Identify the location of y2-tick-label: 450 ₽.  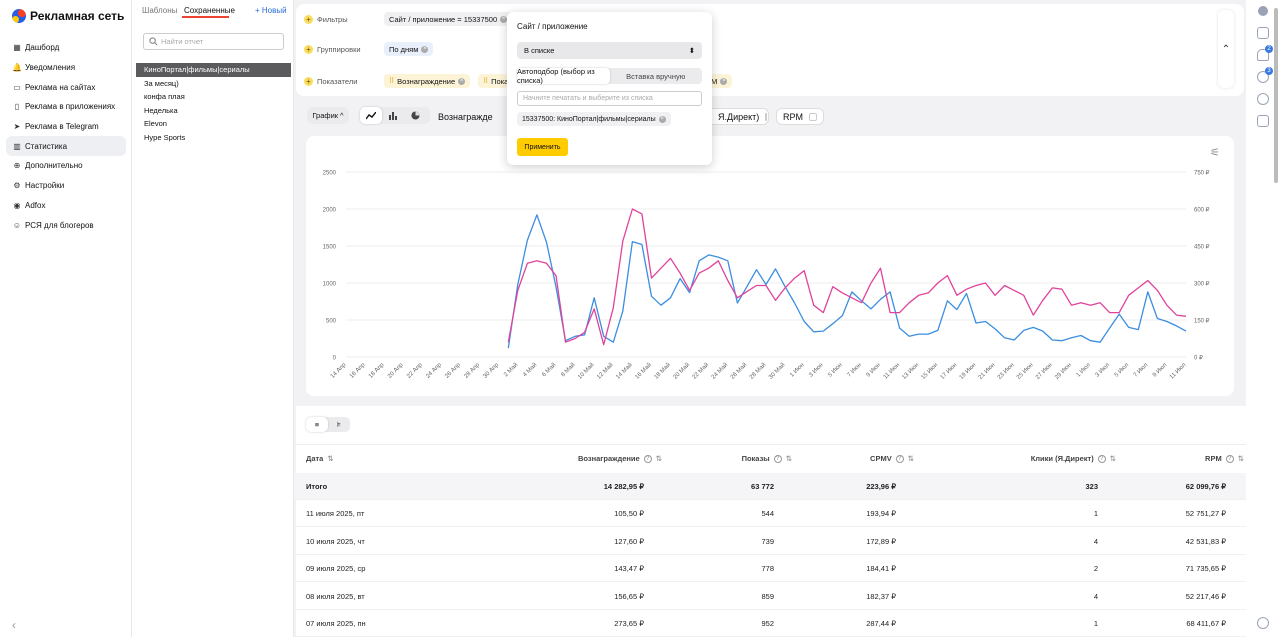
(1202, 247).